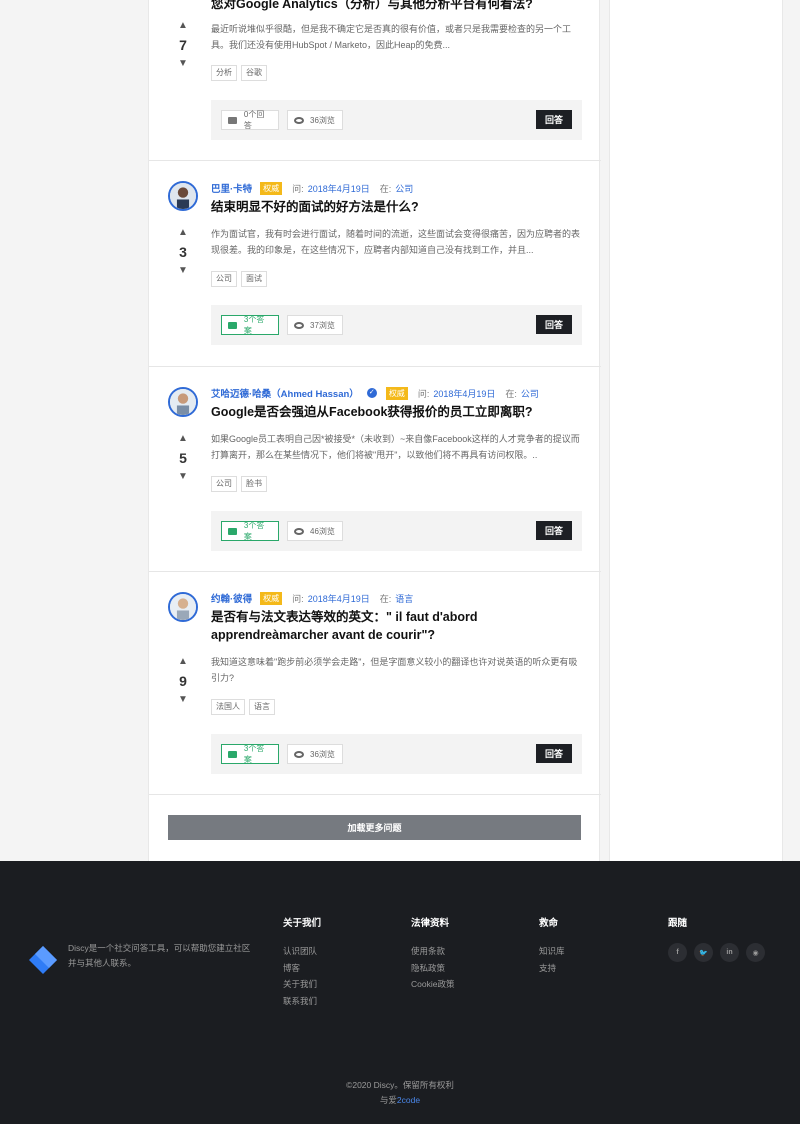 This screenshot has width=800, height=1124. I want to click on in-label: 在:, so click(385, 188).